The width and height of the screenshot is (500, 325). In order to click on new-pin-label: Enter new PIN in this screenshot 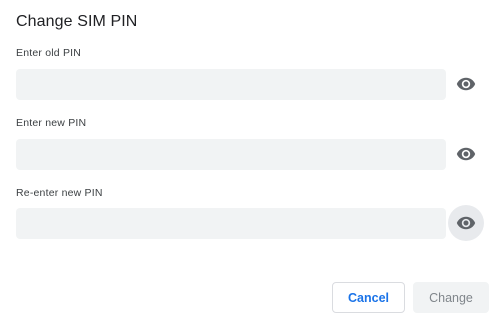, I will do `click(51, 123)`.